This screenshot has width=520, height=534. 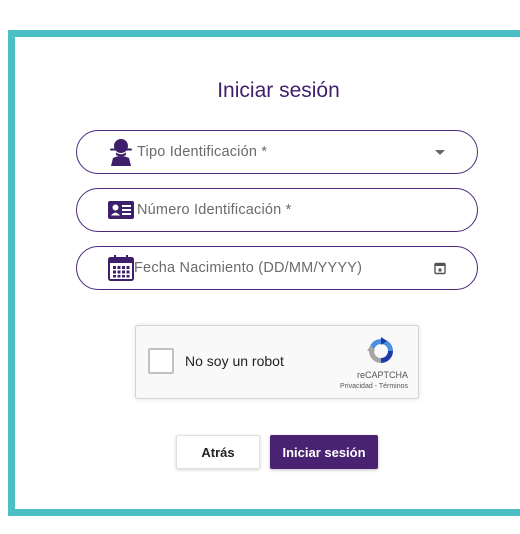 I want to click on id-number-field: Número Identificación *, so click(x=277, y=210).